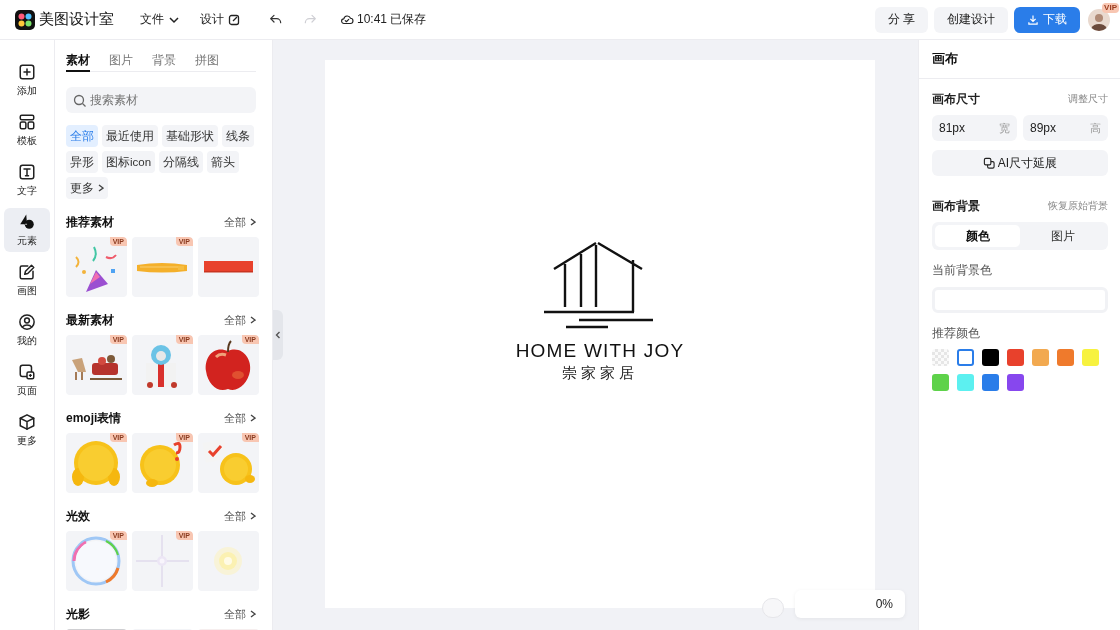  What do you see at coordinates (600, 351) in the screenshot?
I see `logo-title: HOME WITH JOY` at bounding box center [600, 351].